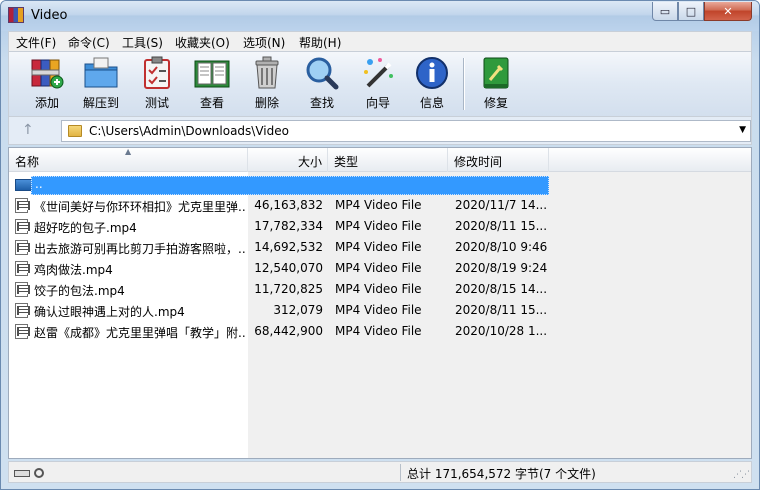 Image resolution: width=760 pixels, height=490 pixels. What do you see at coordinates (464, 84) in the screenshot?
I see `toolbar-separator` at bounding box center [464, 84].